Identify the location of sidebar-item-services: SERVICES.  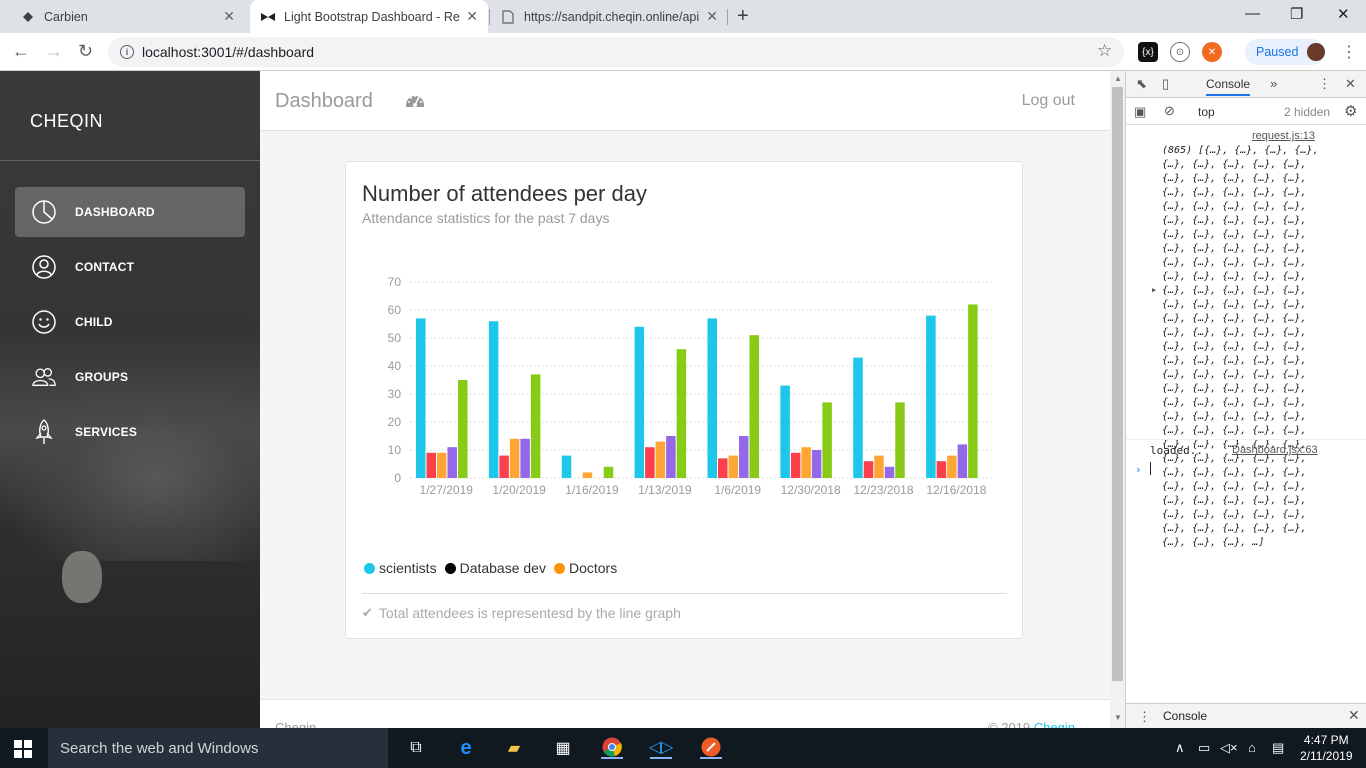
(130, 432).